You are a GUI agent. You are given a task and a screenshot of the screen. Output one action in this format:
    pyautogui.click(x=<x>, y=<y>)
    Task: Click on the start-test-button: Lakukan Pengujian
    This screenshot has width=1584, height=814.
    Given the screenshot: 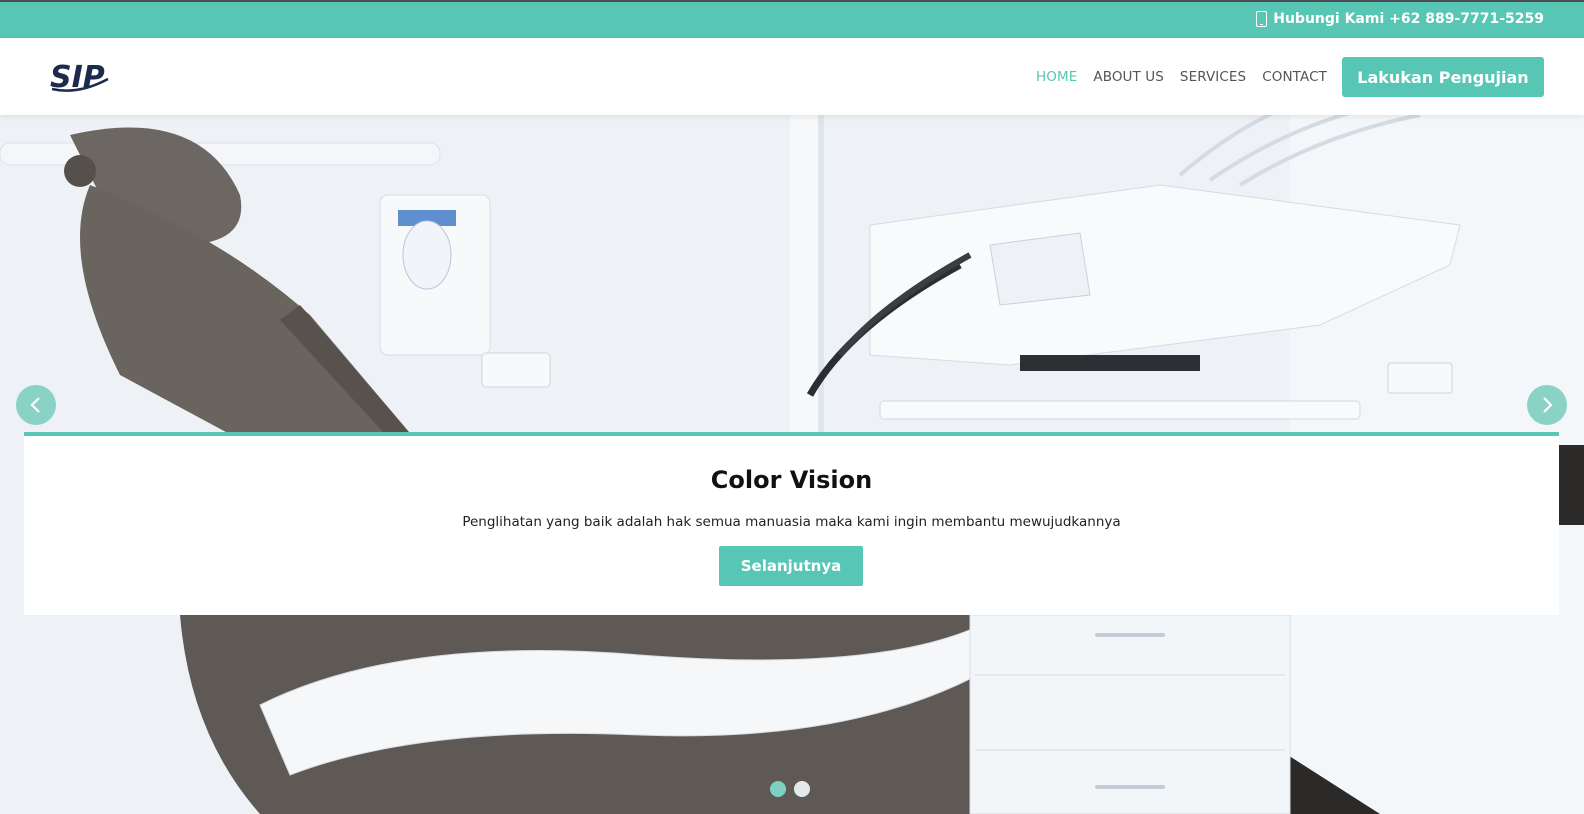 What is the action you would take?
    pyautogui.click(x=1443, y=77)
    